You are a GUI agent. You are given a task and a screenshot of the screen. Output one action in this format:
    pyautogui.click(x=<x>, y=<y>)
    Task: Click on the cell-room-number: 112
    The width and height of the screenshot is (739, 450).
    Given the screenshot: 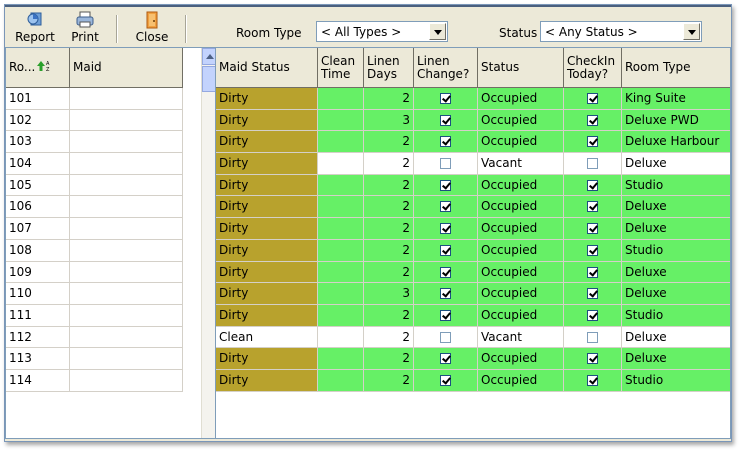 What is the action you would take?
    pyautogui.click(x=38, y=337)
    